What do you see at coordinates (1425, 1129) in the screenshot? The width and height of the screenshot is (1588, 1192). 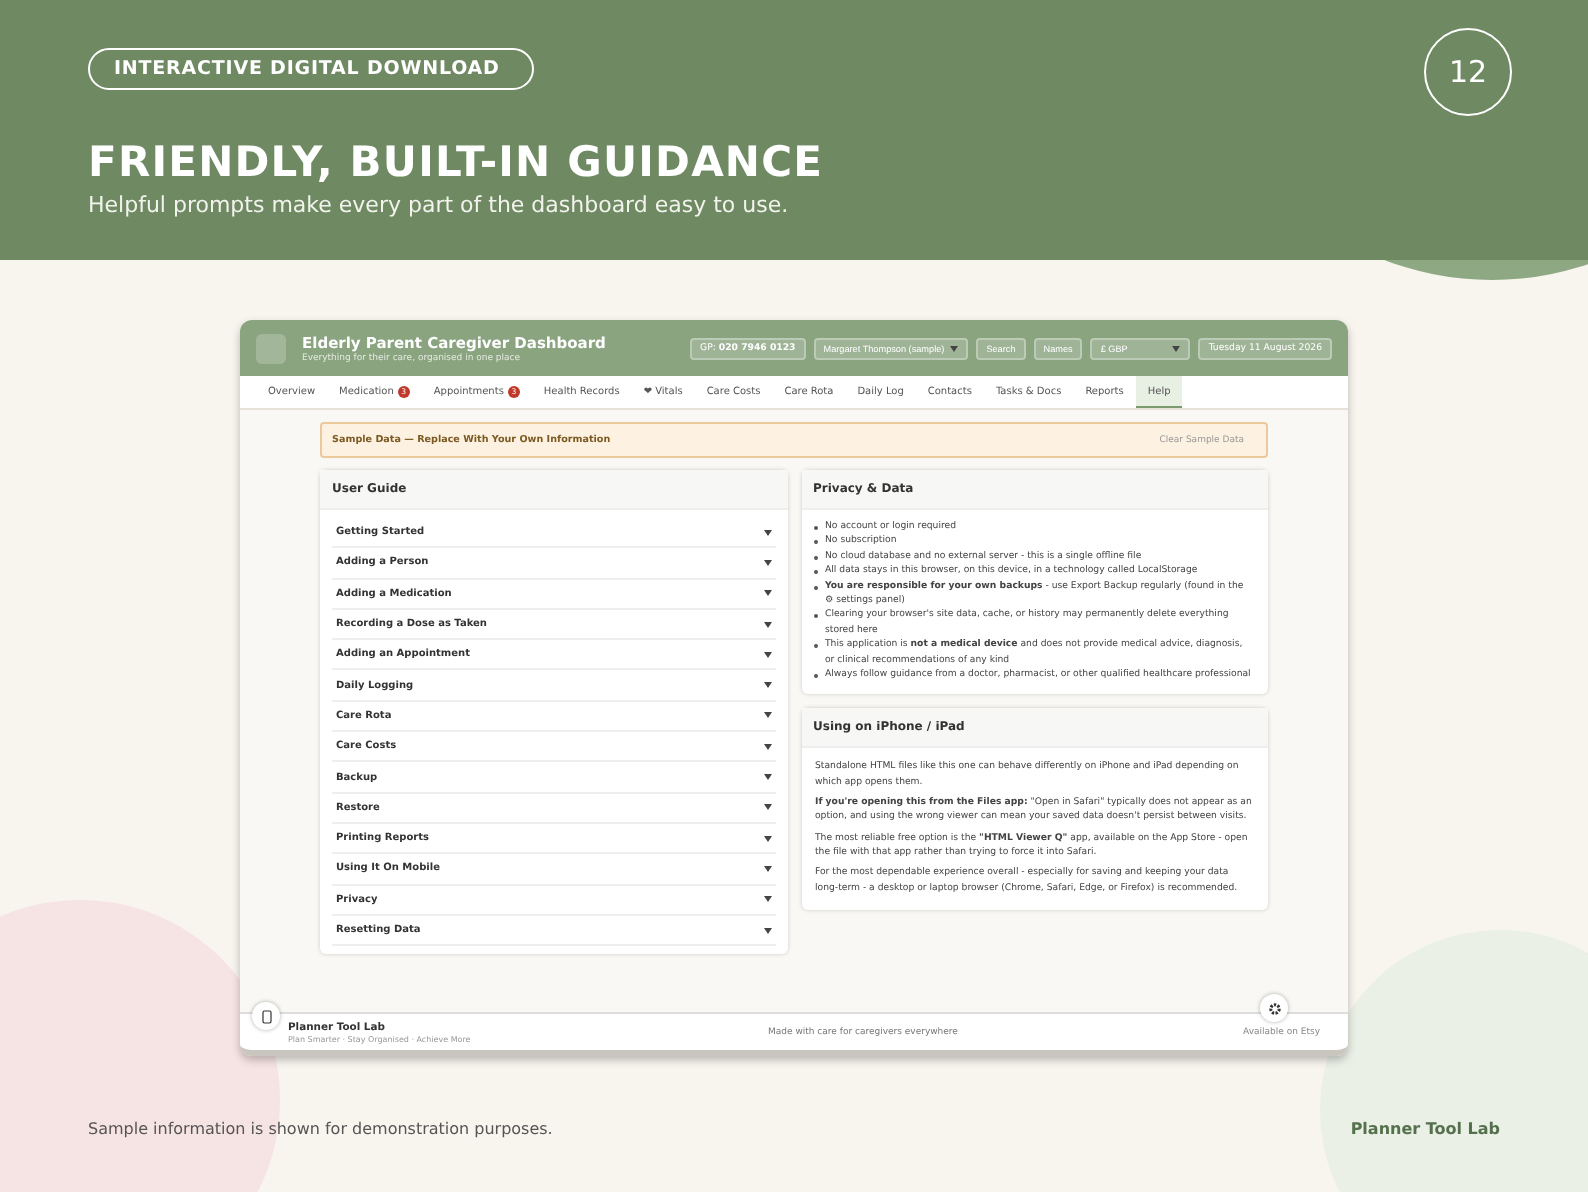 I see `brand-name: Planner Tool Lab` at bounding box center [1425, 1129].